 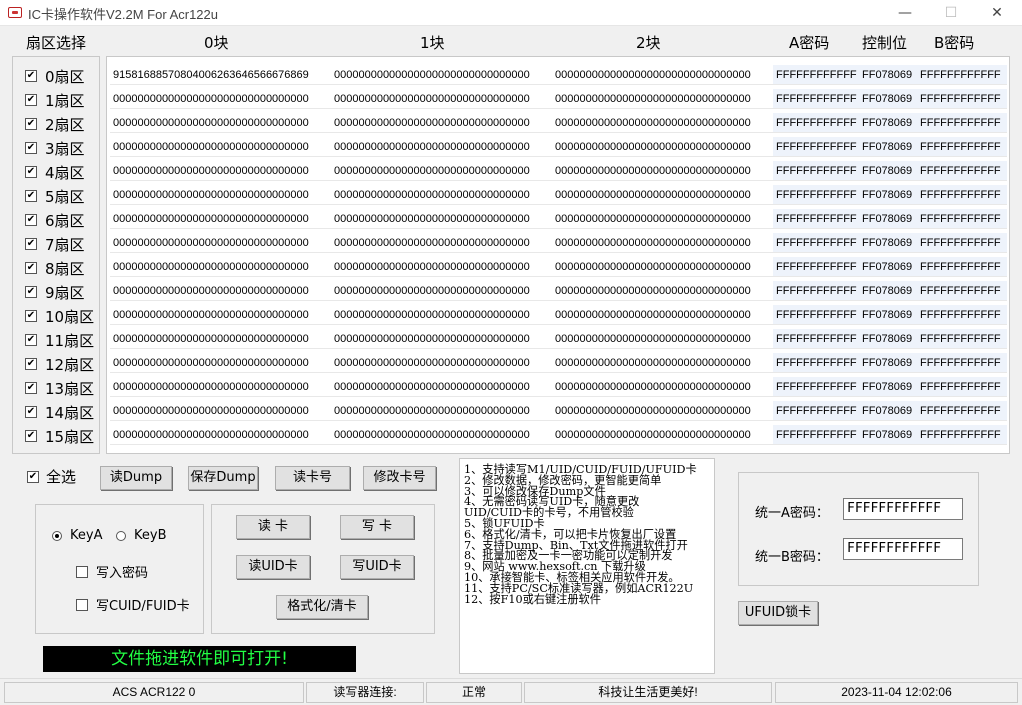 What do you see at coordinates (888, 219) in the screenshot?
I see `sector-6-control-cell: FF078069` at bounding box center [888, 219].